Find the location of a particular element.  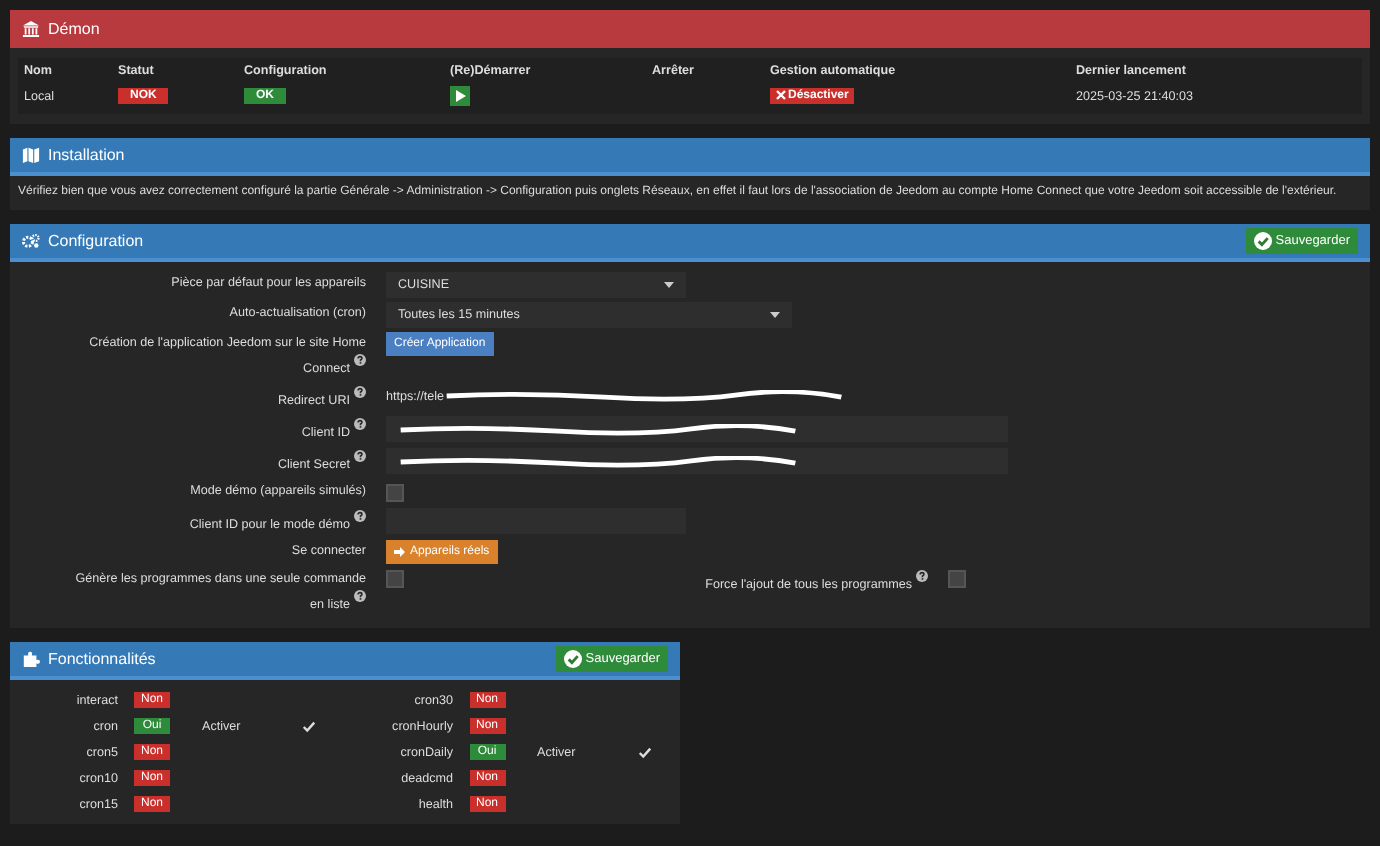

gears-icon is located at coordinates (31, 241).